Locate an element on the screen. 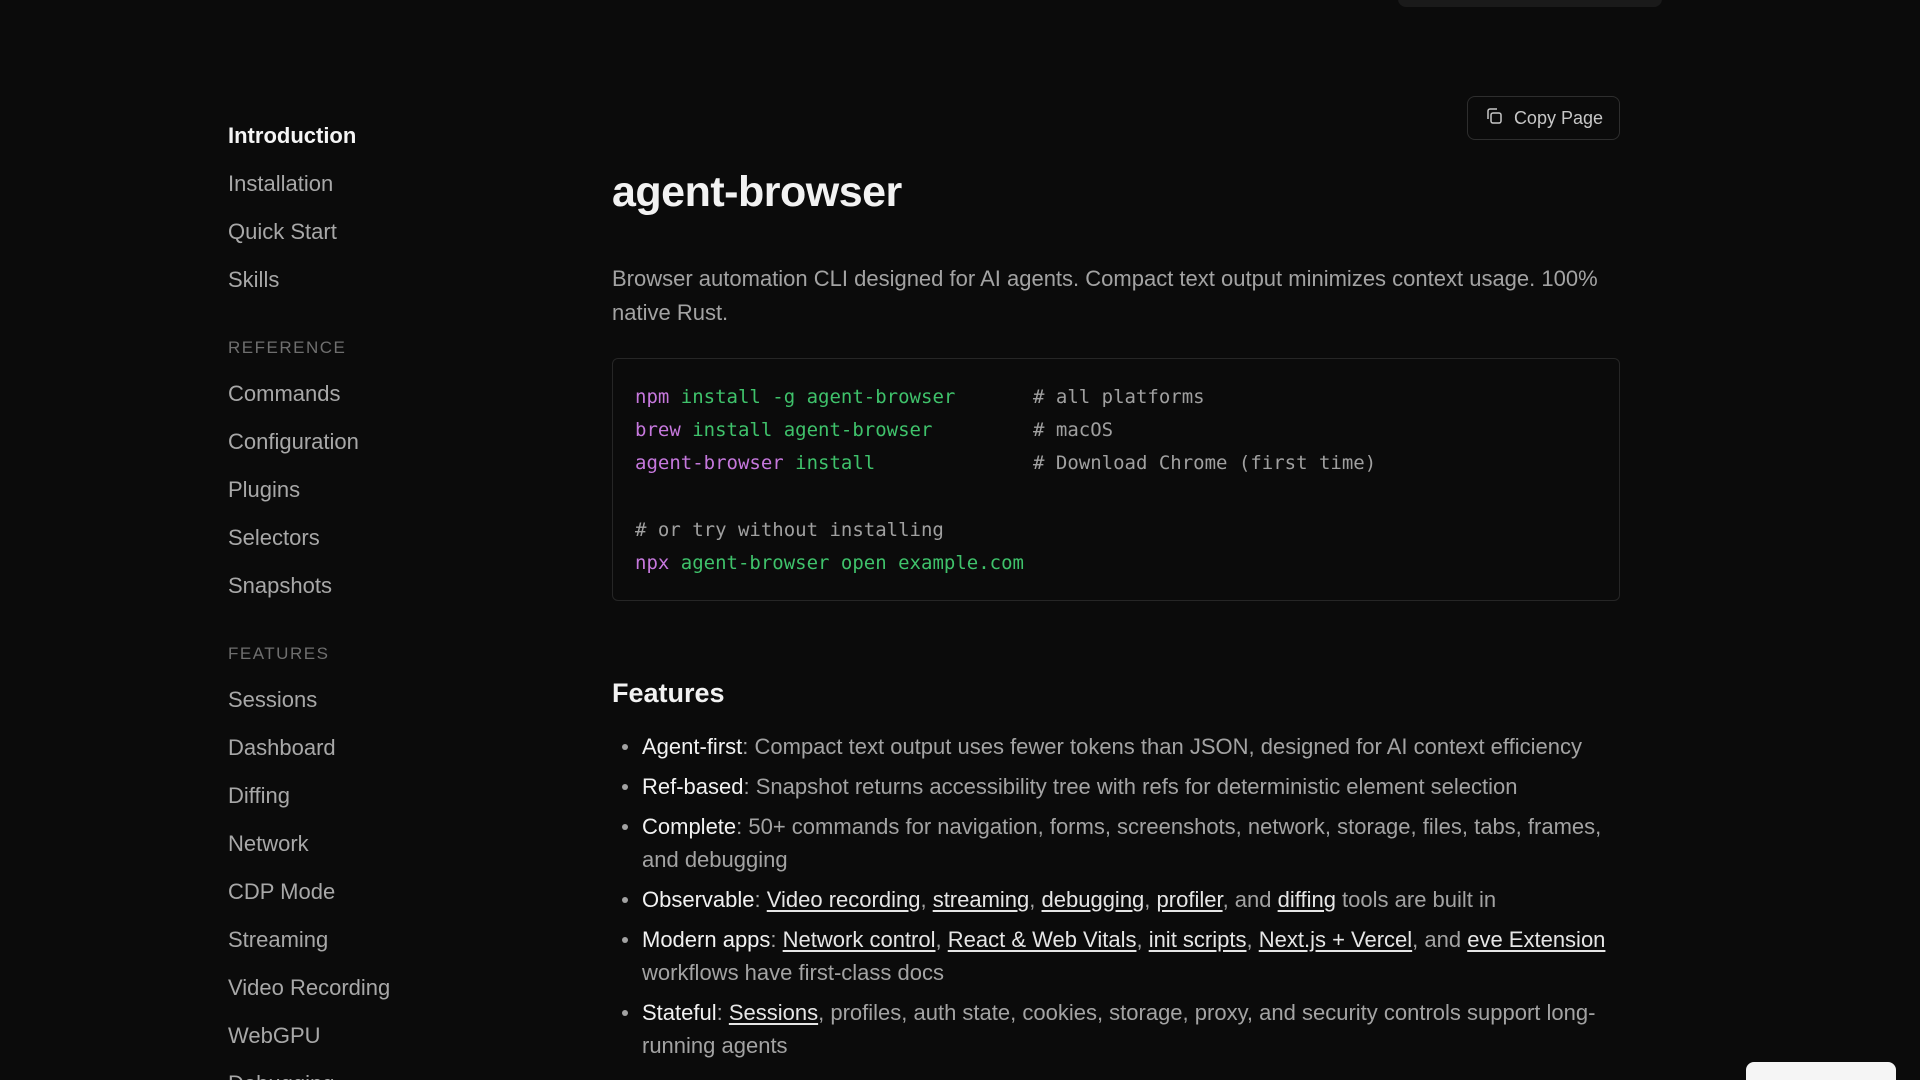  features-heading: Features is located at coordinates (668, 693).